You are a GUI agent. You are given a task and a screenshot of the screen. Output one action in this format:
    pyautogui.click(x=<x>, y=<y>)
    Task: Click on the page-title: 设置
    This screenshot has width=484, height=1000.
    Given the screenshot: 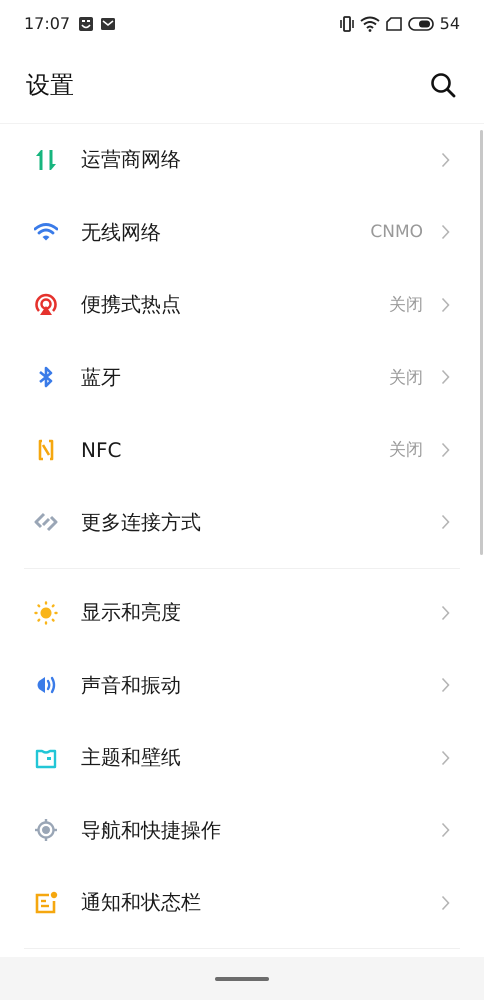 What is the action you would take?
    pyautogui.click(x=50, y=85)
    